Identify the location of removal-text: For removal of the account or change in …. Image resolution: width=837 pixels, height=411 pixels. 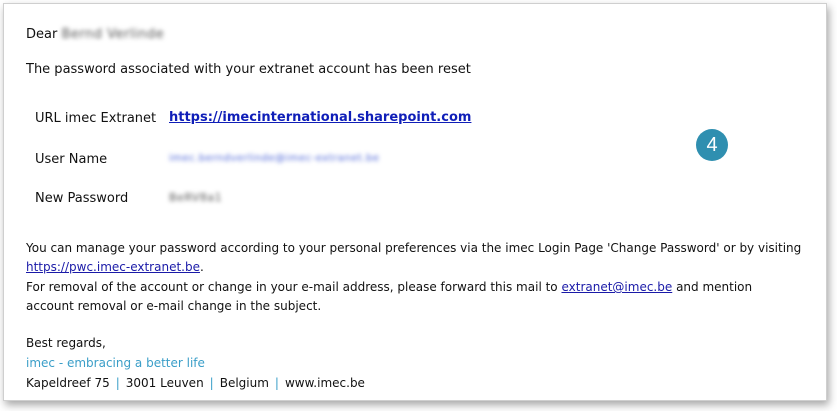
(389, 287).